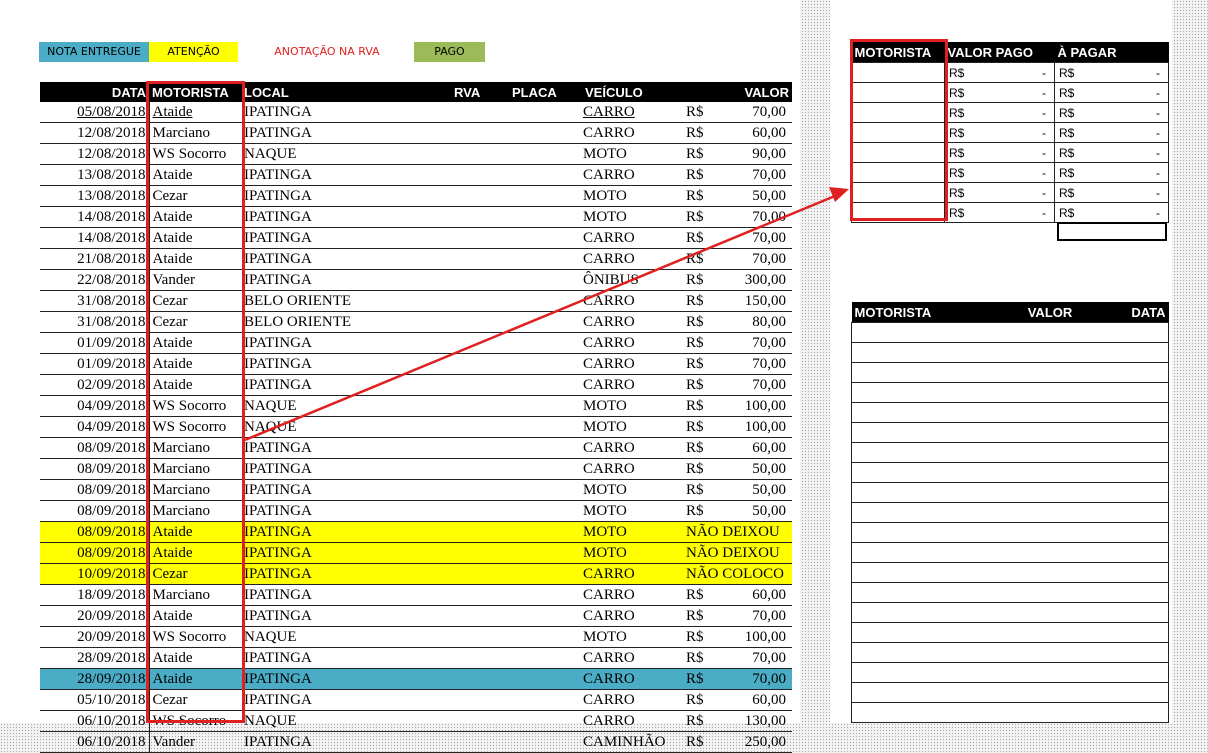 The width and height of the screenshot is (1208, 753). What do you see at coordinates (753, 742) in the screenshot?
I see `cell-valor: 250,00` at bounding box center [753, 742].